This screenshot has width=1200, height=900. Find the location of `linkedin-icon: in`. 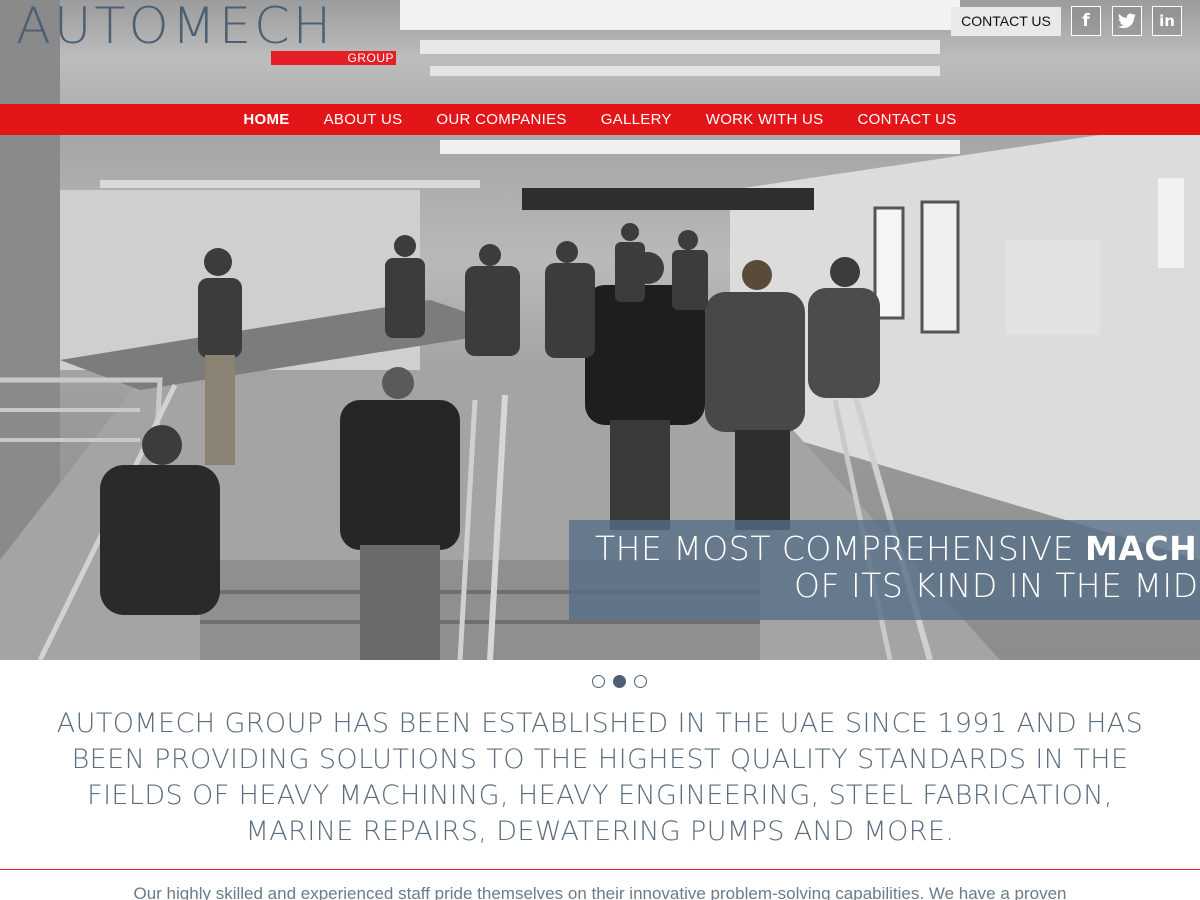

linkedin-icon: in is located at coordinates (1167, 21).